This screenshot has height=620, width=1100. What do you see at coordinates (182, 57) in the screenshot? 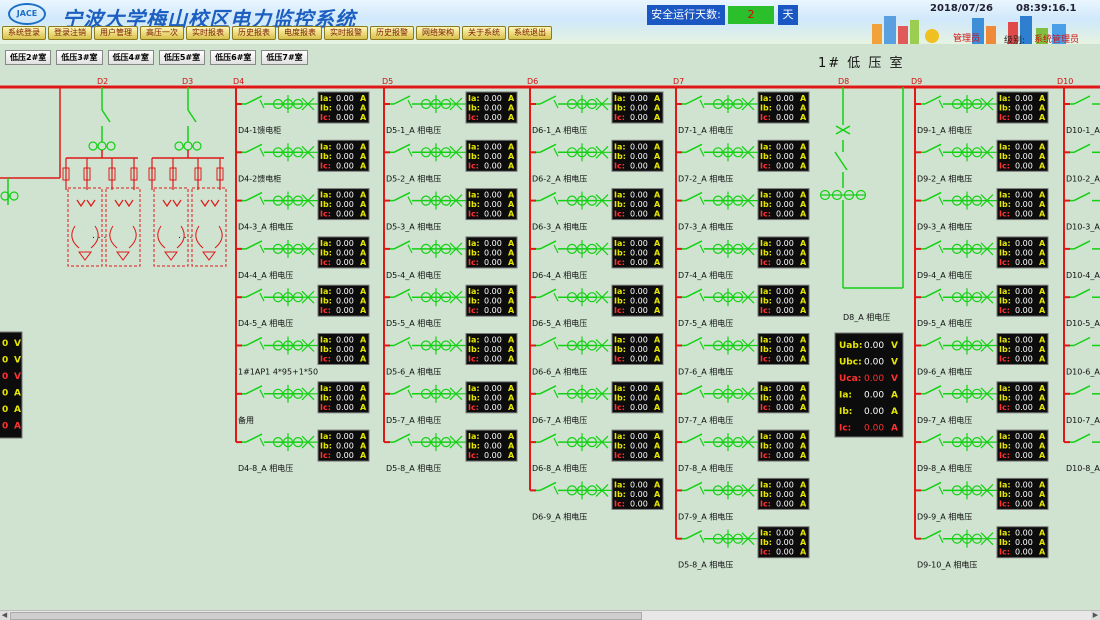
I see `tab-room-5: 低压5#室` at bounding box center [182, 57].